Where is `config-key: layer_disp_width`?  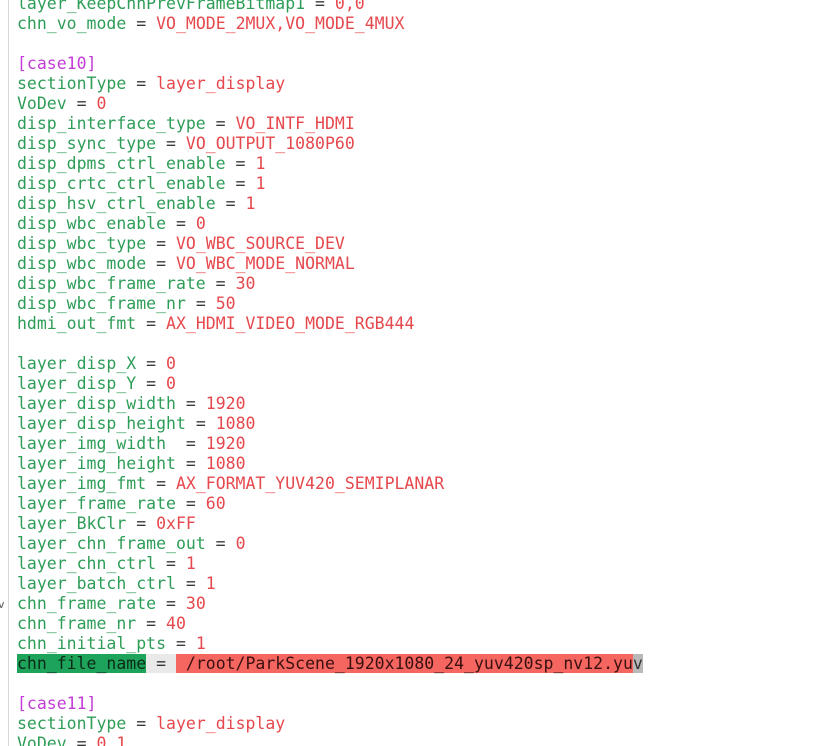
config-key: layer_disp_width is located at coordinates (96, 403).